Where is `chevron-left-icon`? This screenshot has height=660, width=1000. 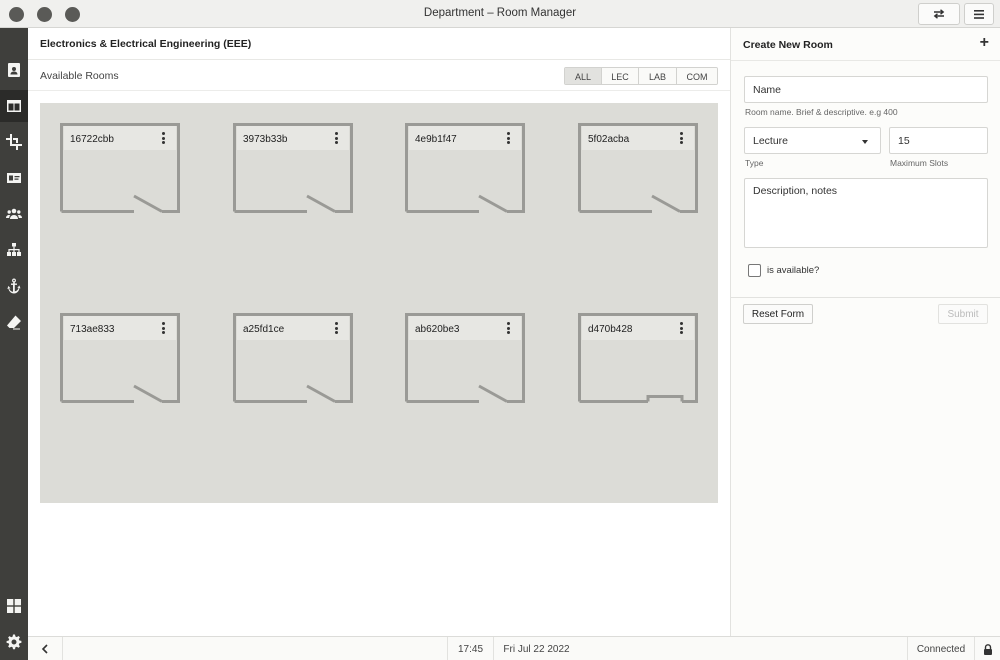
chevron-left-icon is located at coordinates (44, 649).